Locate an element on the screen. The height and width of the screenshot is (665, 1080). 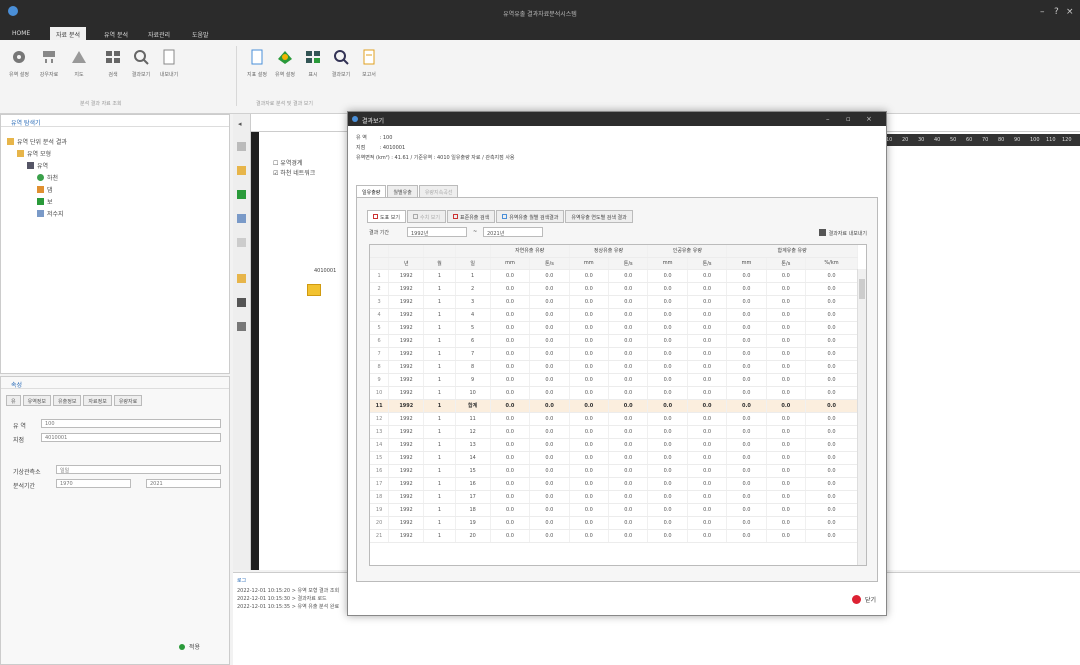
tab-duration-curve: 유량지속곡선 is located at coordinates (438, 191).